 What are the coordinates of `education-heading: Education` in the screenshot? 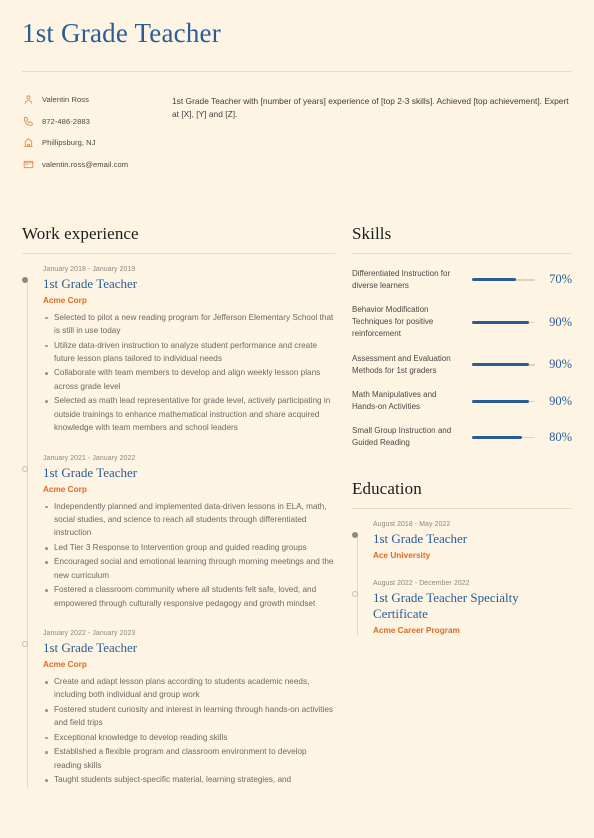 It's located at (387, 489).